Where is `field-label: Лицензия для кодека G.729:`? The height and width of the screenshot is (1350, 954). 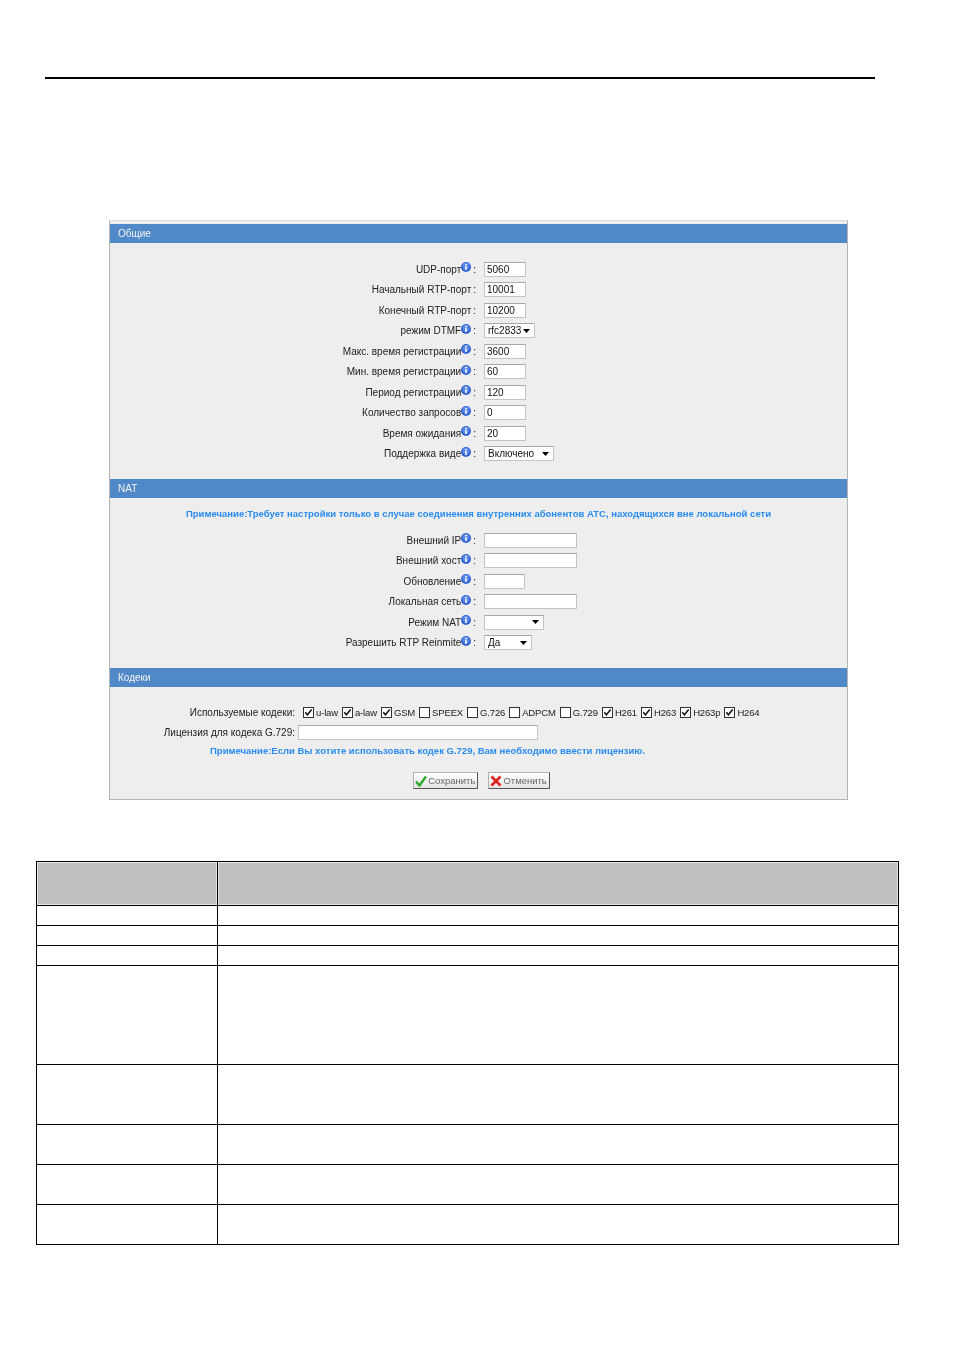 field-label: Лицензия для кодека G.729: is located at coordinates (228, 732).